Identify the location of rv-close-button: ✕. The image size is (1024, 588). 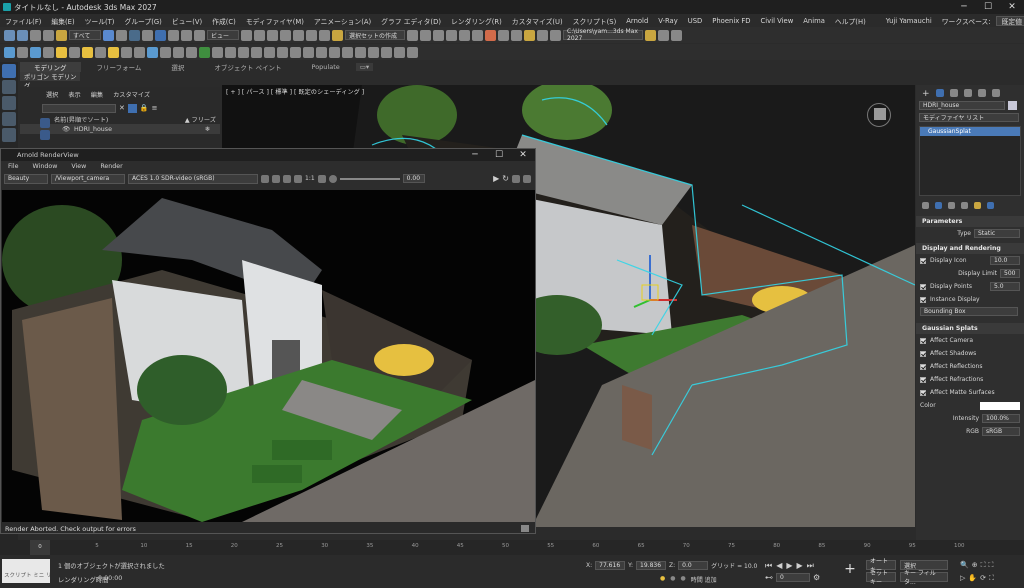
(523, 155).